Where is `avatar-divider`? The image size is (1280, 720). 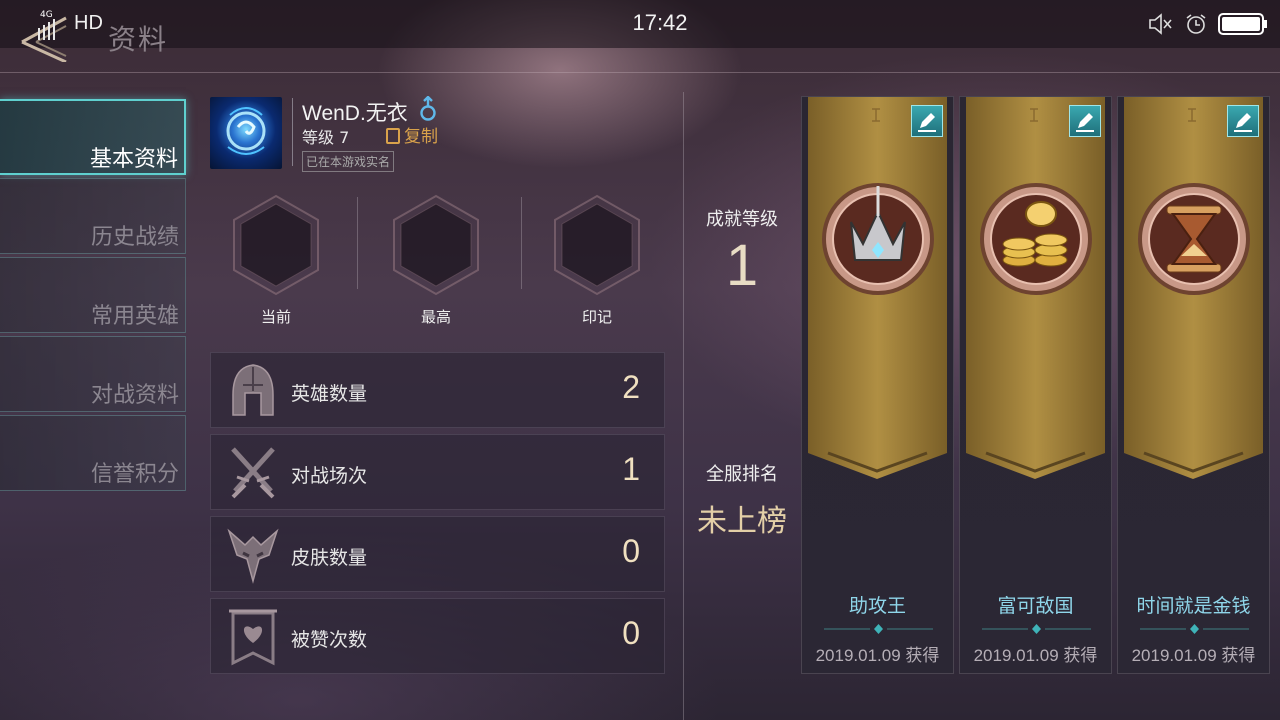
avatar-divider is located at coordinates (292, 132).